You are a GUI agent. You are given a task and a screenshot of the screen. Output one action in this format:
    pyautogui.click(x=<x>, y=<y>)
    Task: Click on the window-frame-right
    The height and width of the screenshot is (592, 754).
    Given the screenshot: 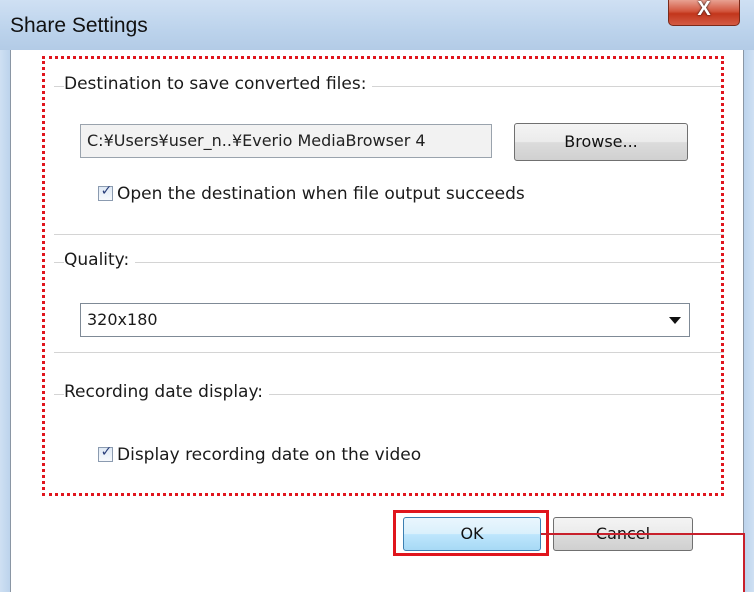 What is the action you would take?
    pyautogui.click(x=749, y=321)
    